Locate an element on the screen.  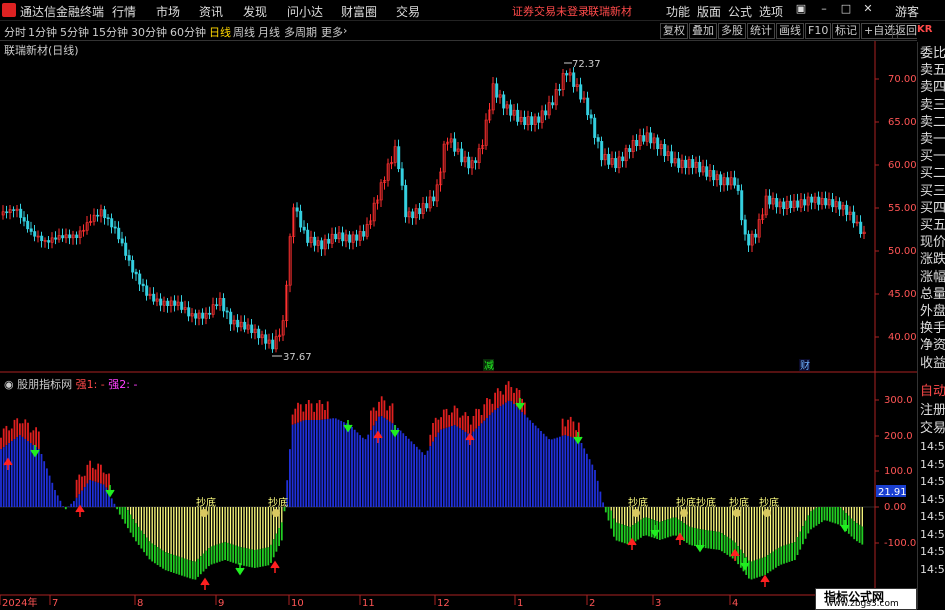
back-button: 返回 is located at coordinates (906, 31).